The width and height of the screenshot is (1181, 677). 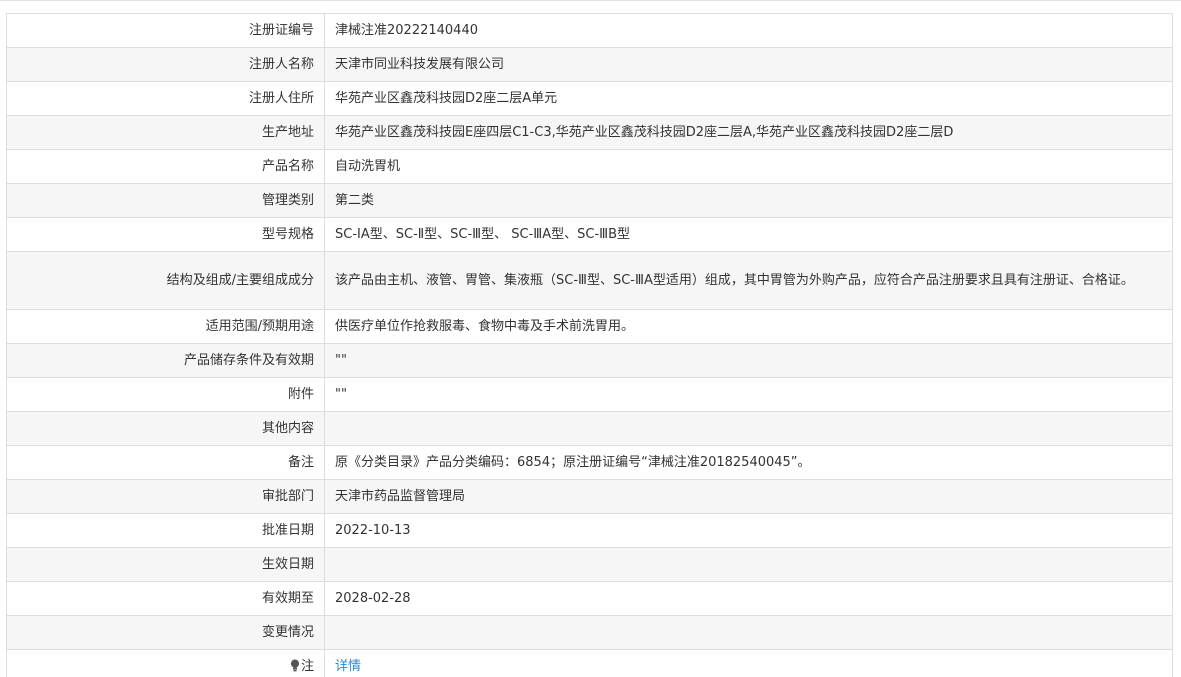 I want to click on row-management-class: 管理类别 第二类, so click(x=589, y=200).